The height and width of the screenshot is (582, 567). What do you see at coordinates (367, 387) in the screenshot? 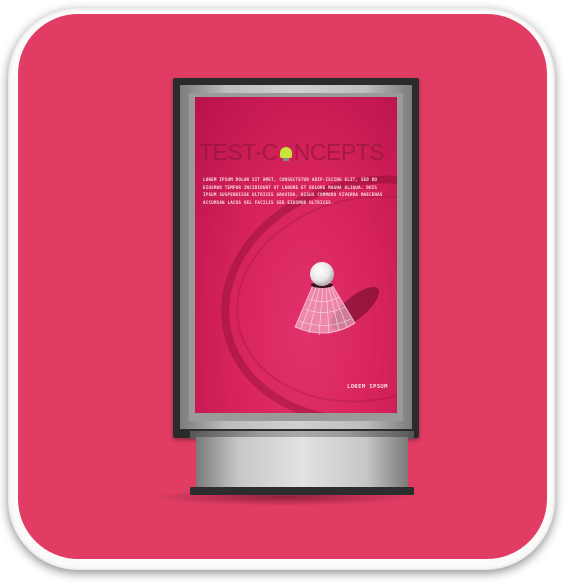
I see `poster-caption: LOREM IPSUM` at bounding box center [367, 387].